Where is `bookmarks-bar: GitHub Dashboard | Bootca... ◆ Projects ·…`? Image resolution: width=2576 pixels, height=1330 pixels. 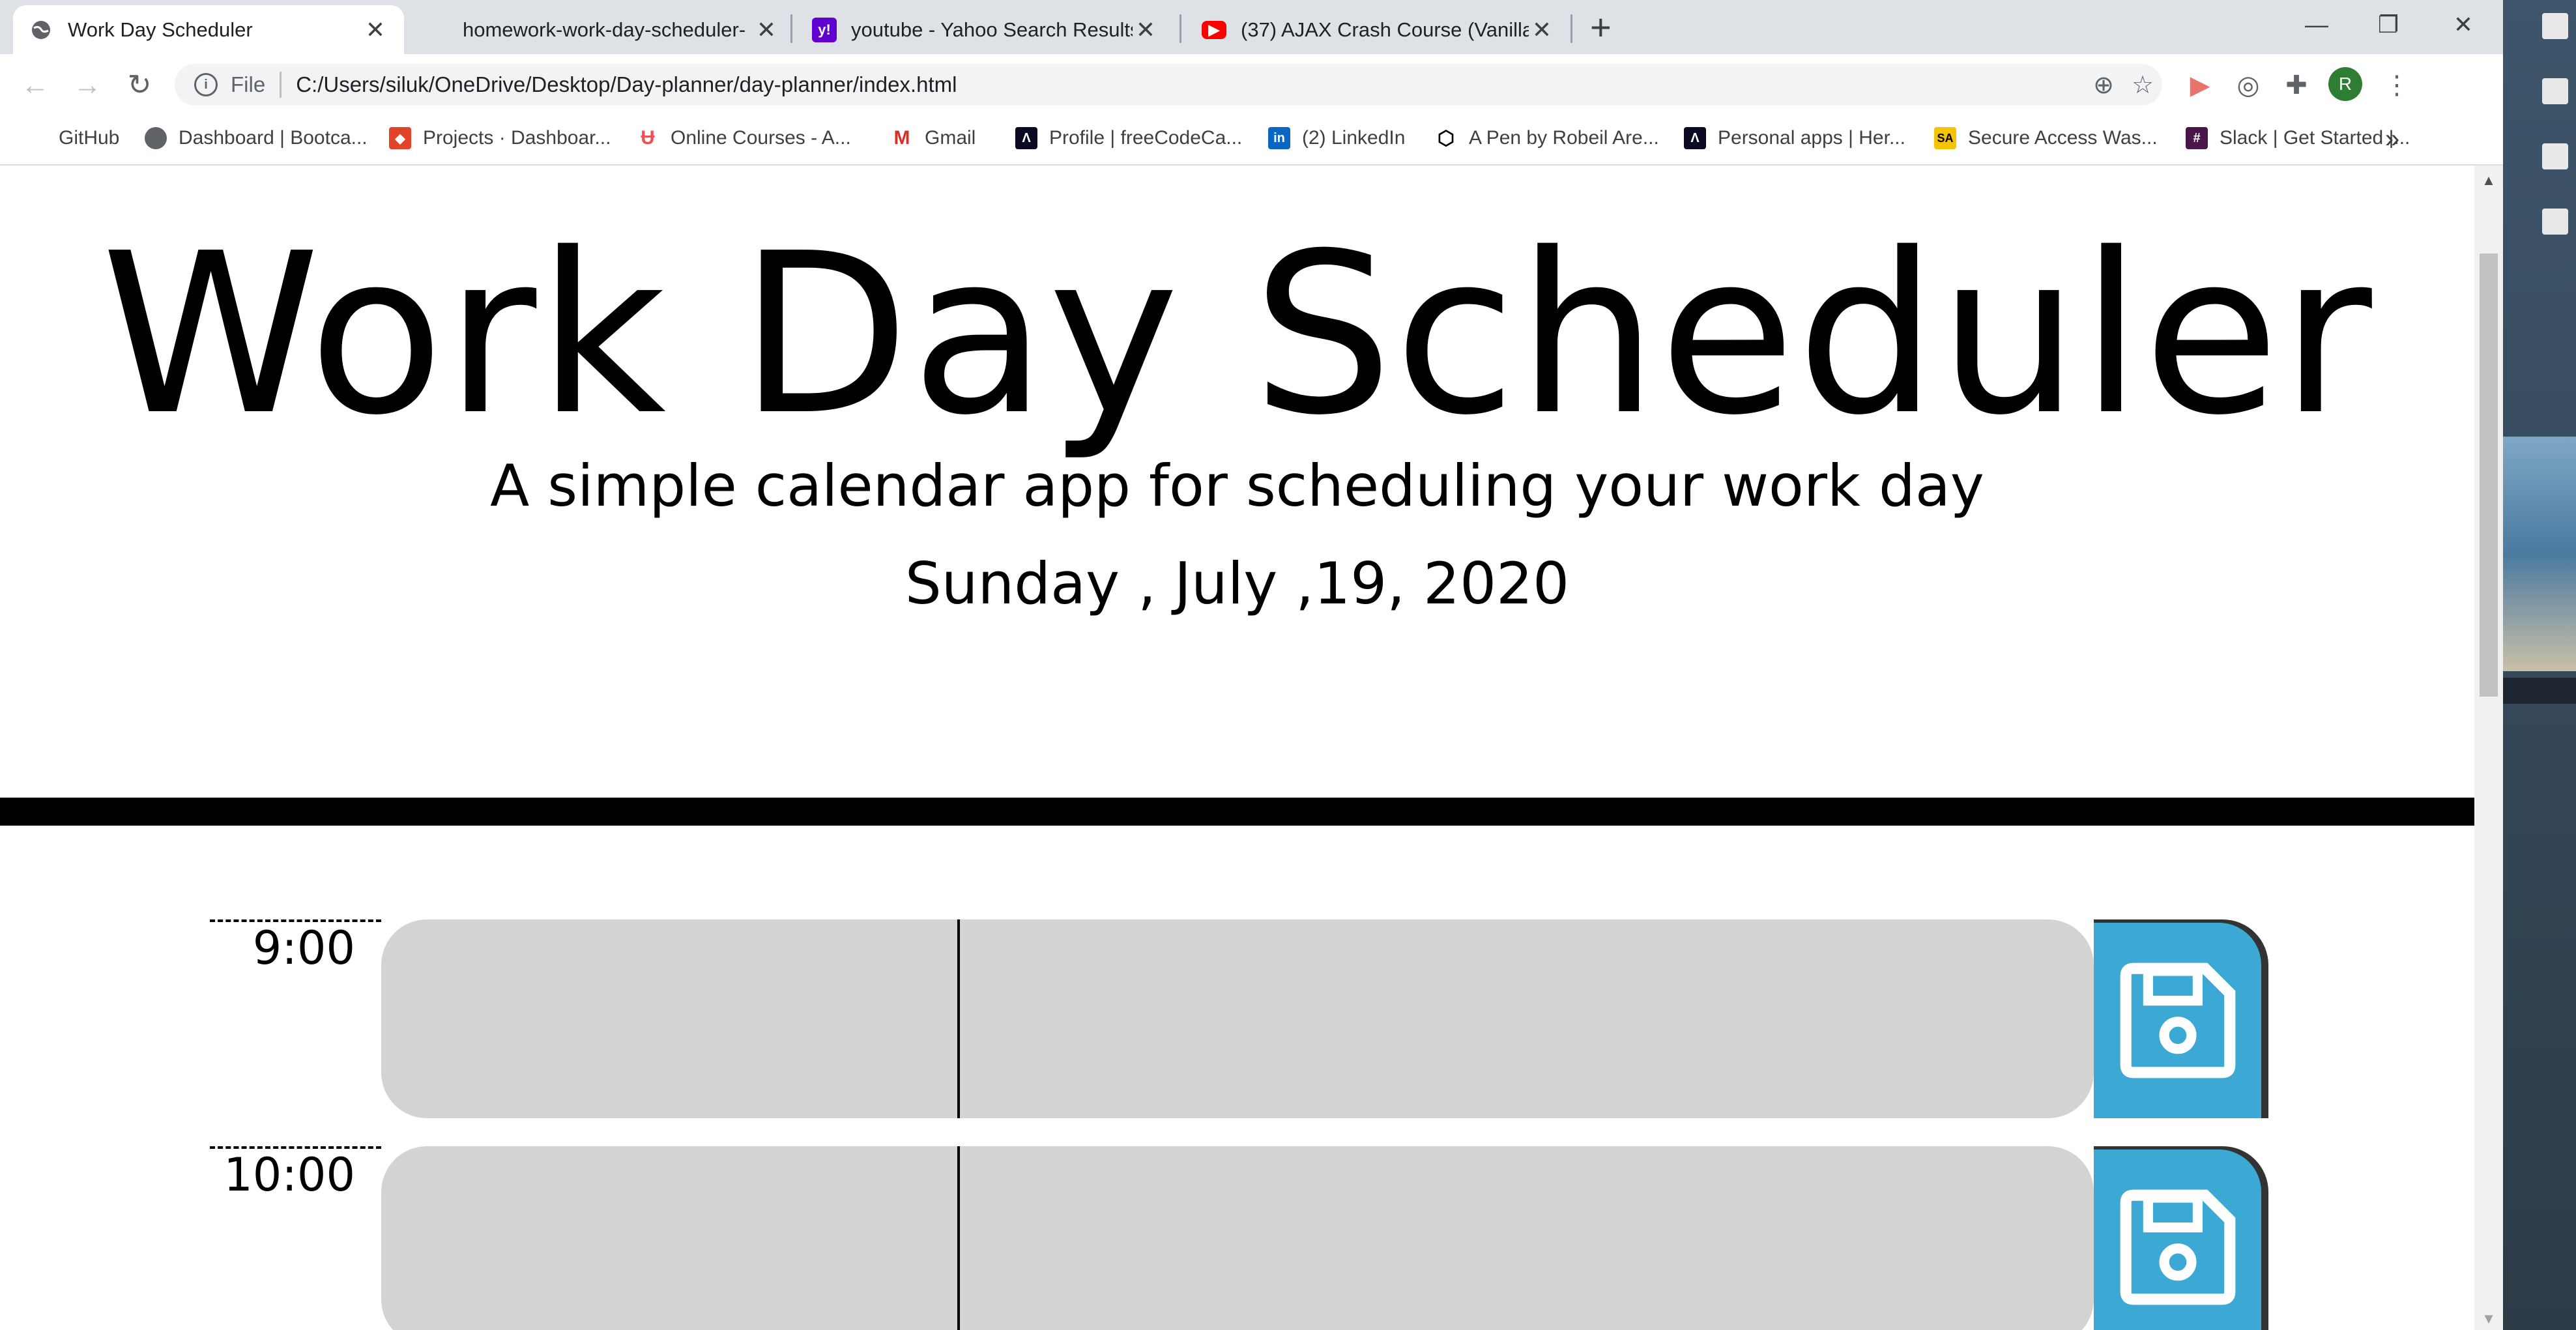 bookmarks-bar: GitHub Dashboard | Bootca... ◆ Projects ·… is located at coordinates (1251, 140).